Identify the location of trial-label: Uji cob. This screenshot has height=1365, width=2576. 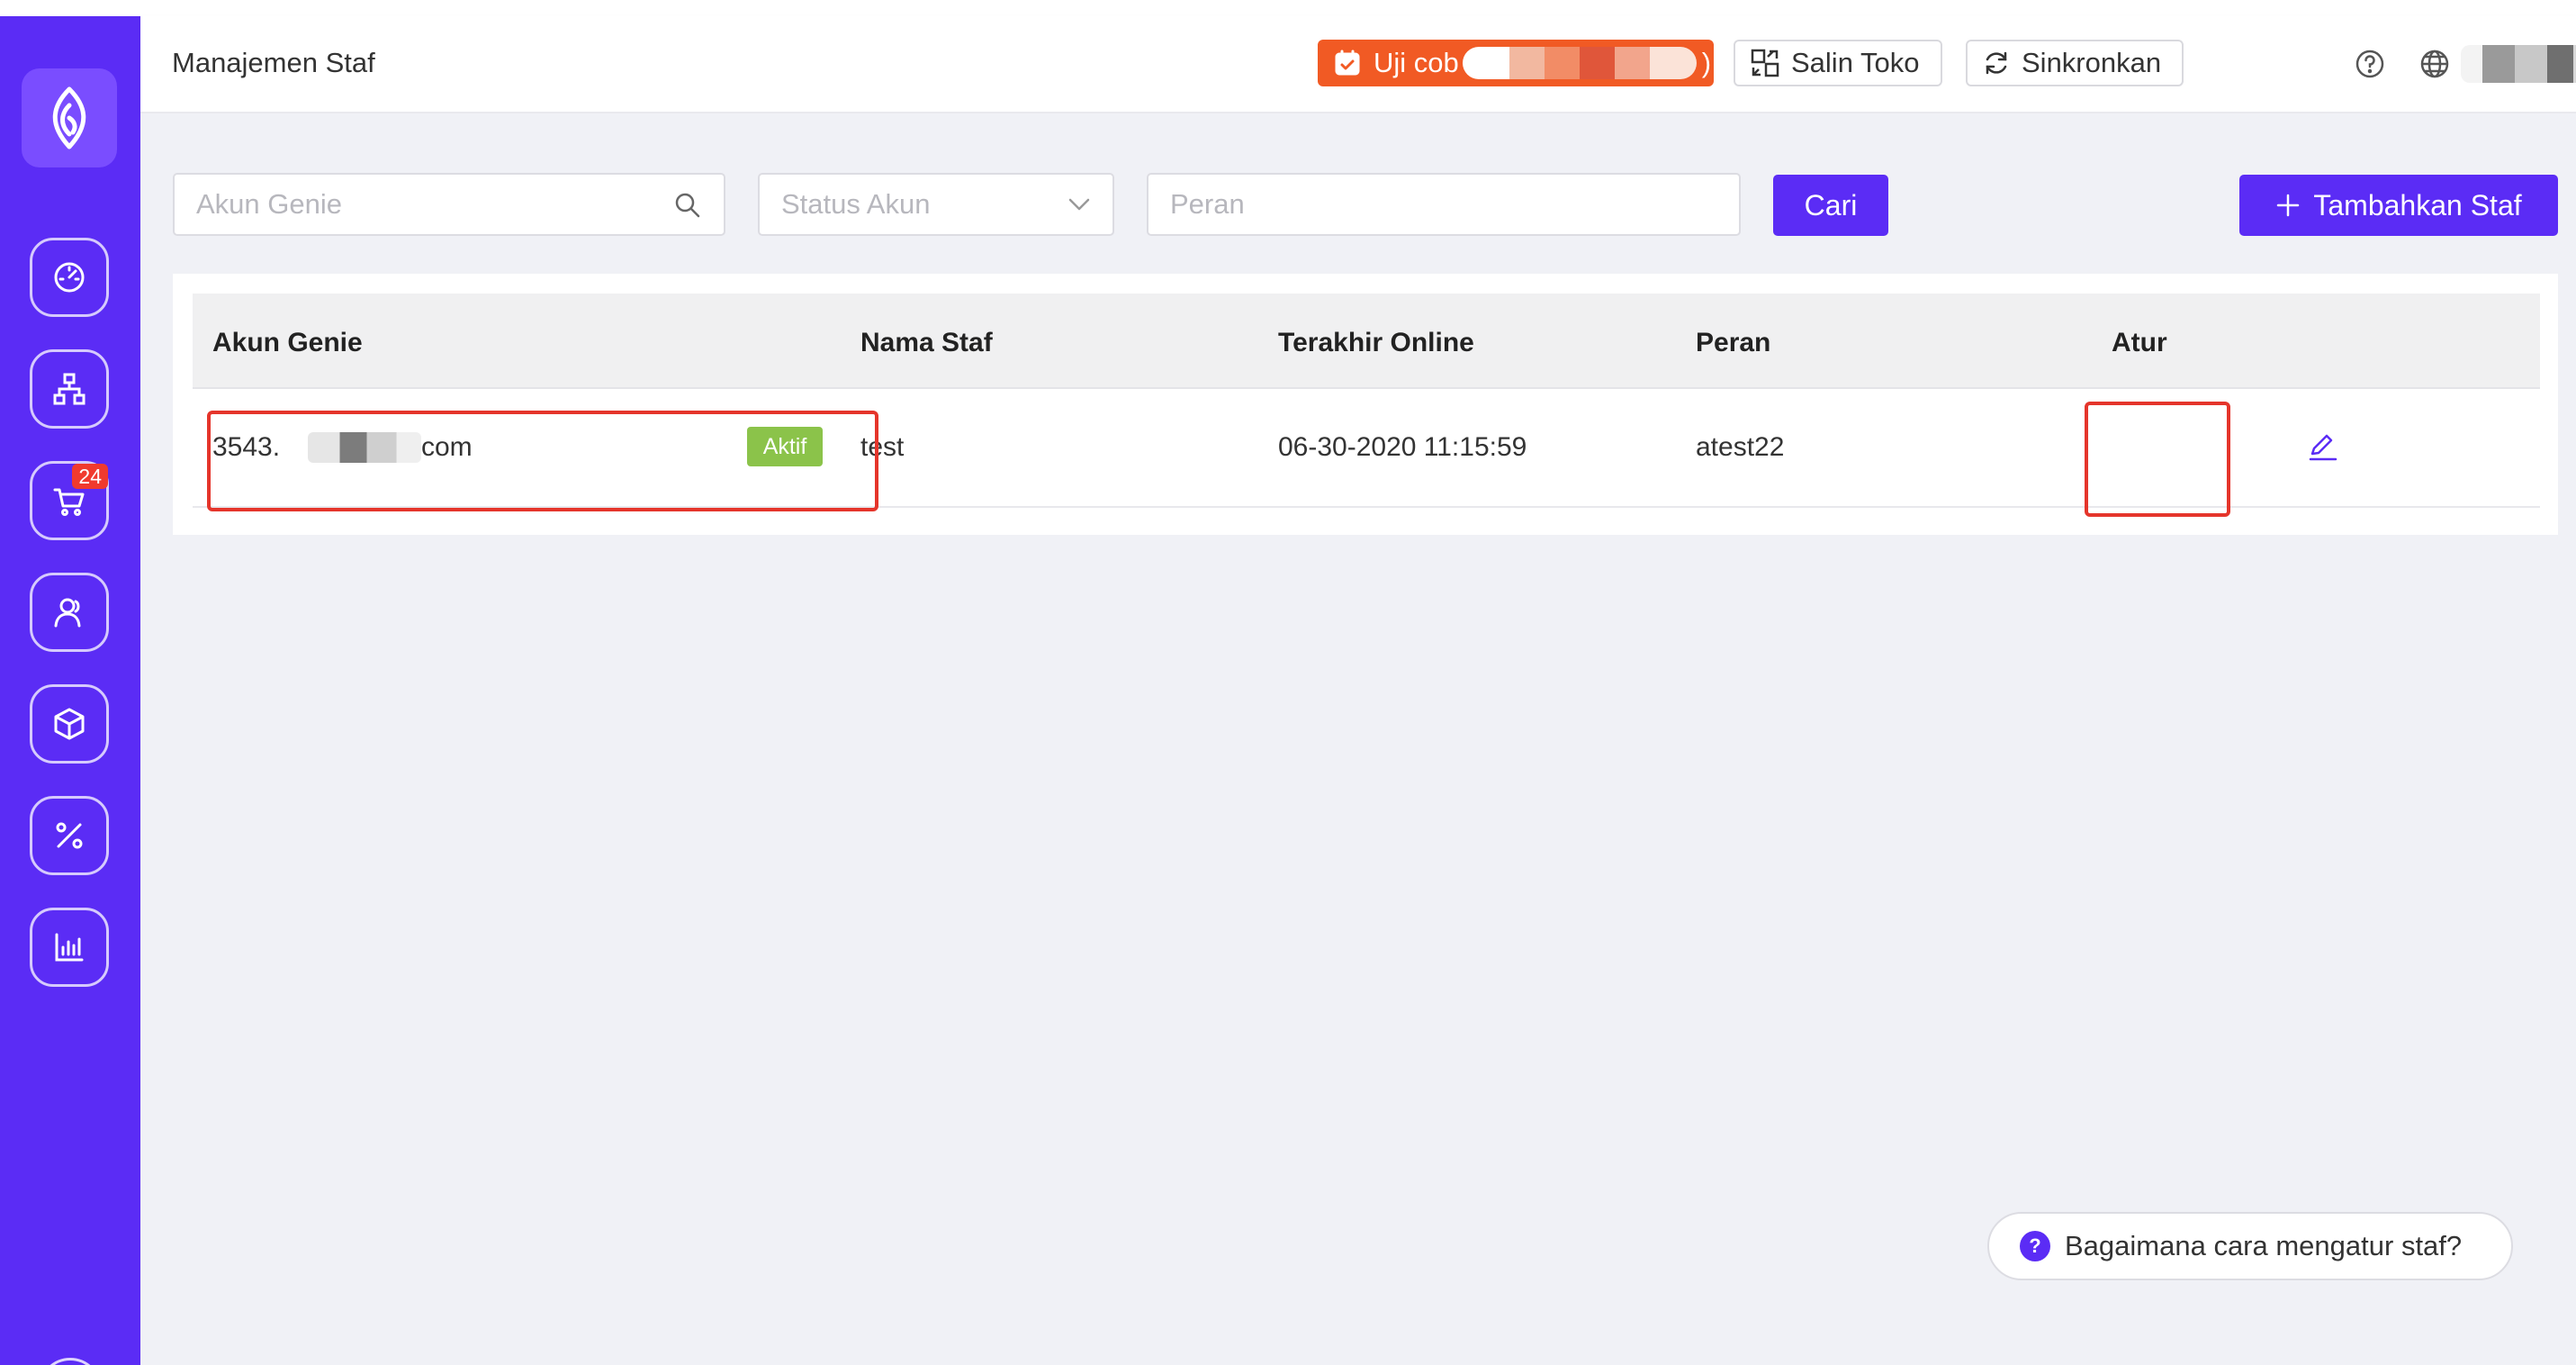
(1416, 62).